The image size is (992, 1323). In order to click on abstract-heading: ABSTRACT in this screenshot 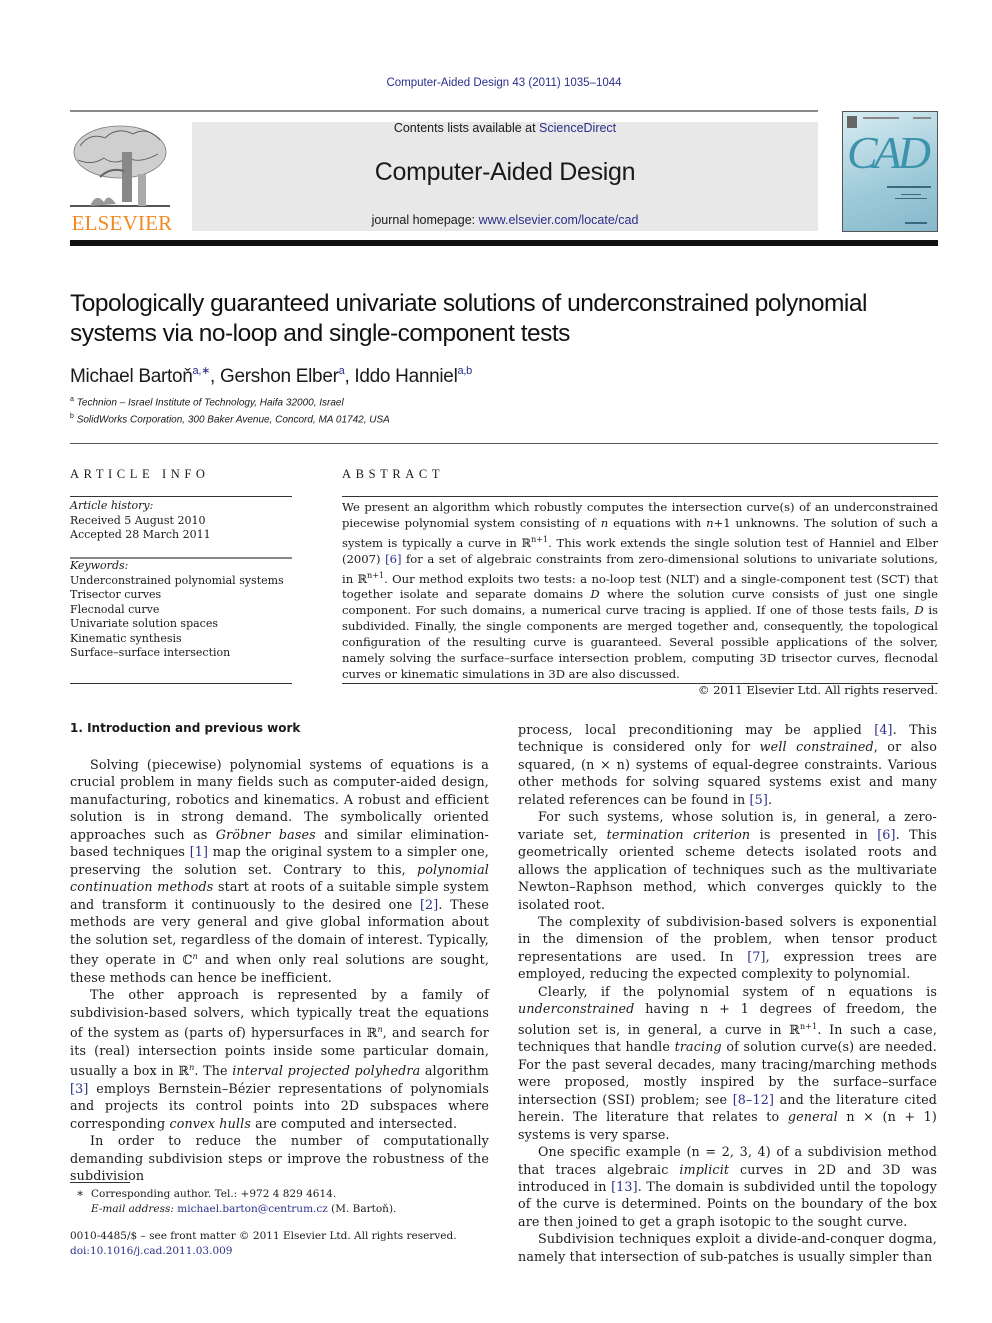, I will do `click(393, 474)`.